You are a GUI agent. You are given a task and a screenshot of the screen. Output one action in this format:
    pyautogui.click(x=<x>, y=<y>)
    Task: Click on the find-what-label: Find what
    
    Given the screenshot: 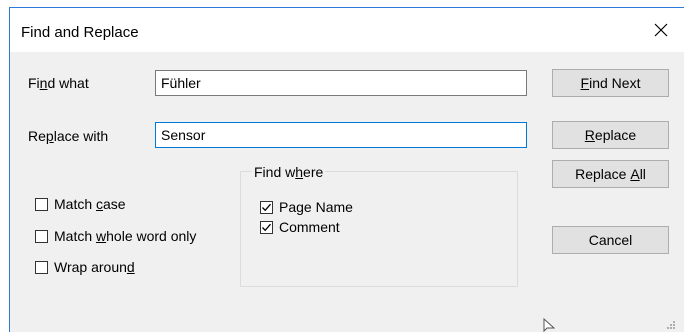 What is the action you would take?
    pyautogui.click(x=58, y=83)
    